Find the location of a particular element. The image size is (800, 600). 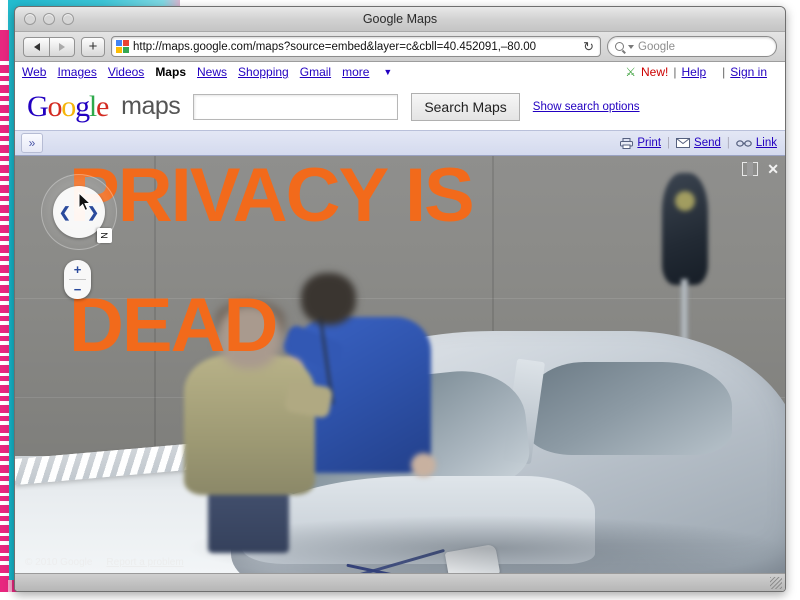

reload-icon: ↻ is located at coordinates (589, 47).